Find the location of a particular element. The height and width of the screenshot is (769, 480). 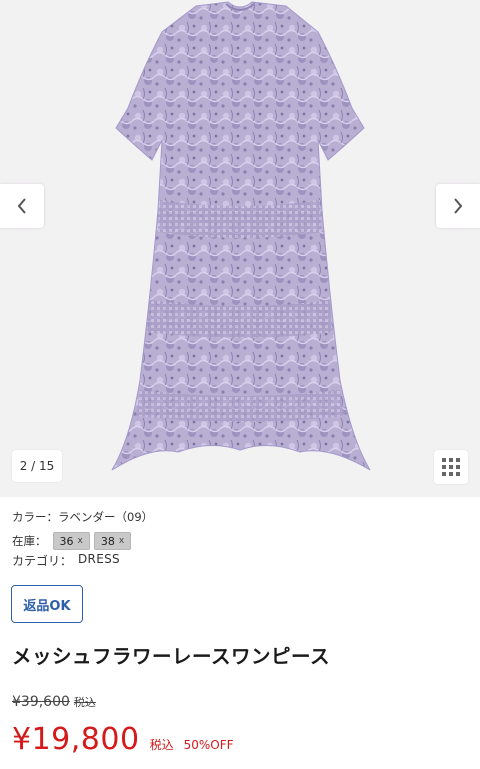

original-price-tax-label: 税込 is located at coordinates (84, 702).